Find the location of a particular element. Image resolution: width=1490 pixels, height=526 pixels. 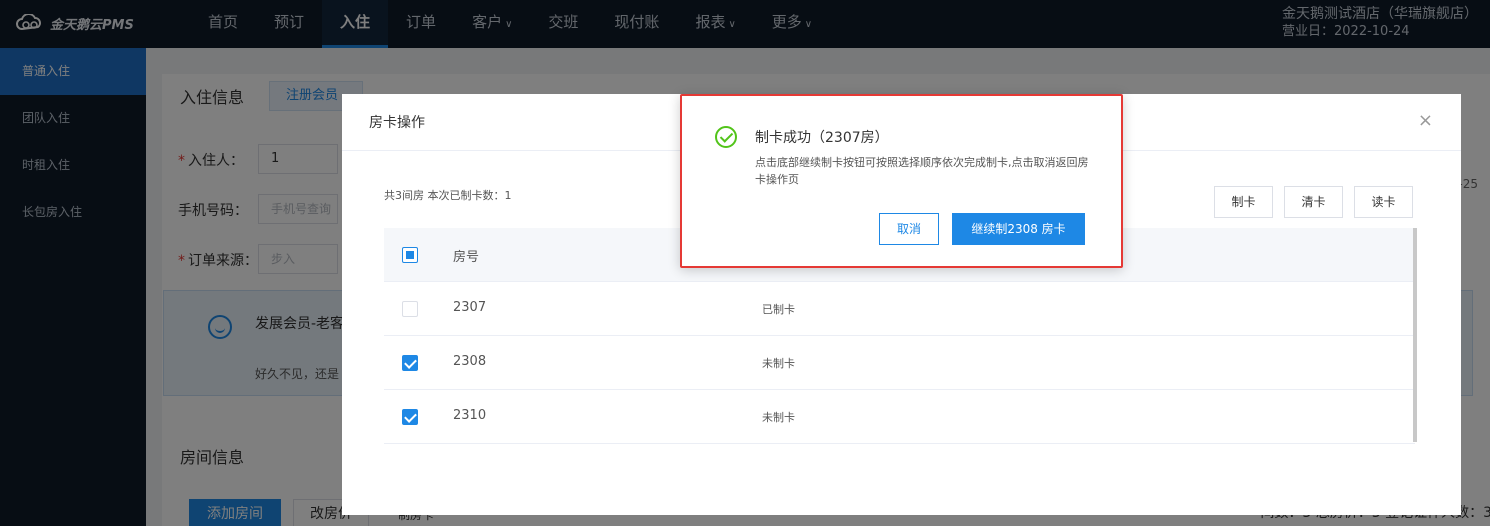

clear-card-button: 清卡 is located at coordinates (1313, 202).